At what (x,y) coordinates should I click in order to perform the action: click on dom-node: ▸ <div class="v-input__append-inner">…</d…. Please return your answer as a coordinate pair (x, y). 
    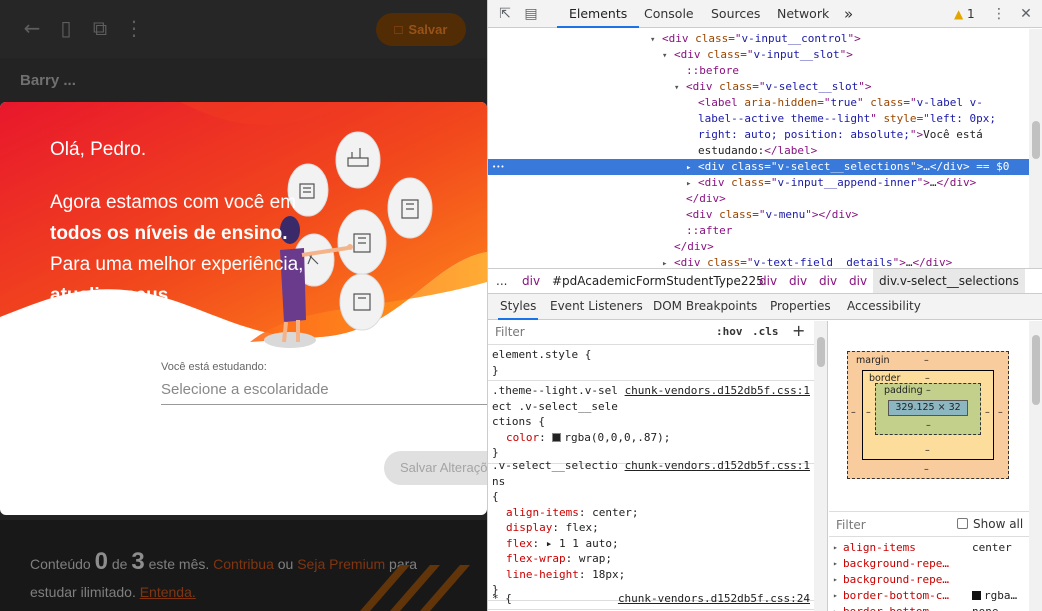
    Looking at the image, I should click on (758, 183).